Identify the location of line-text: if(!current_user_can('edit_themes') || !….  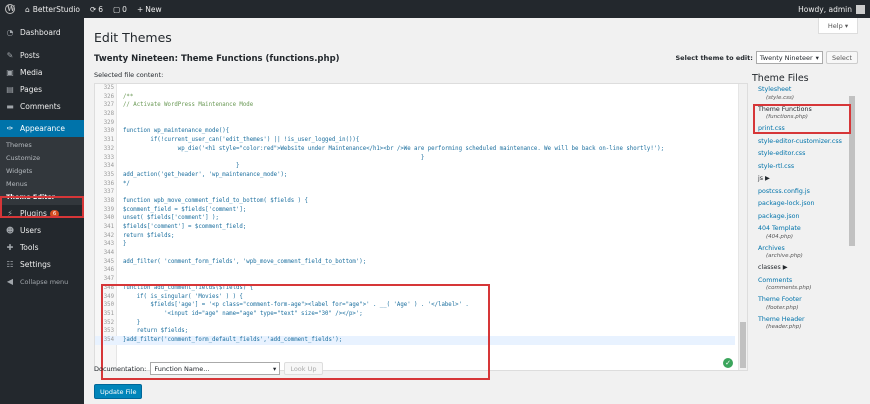
(241, 140).